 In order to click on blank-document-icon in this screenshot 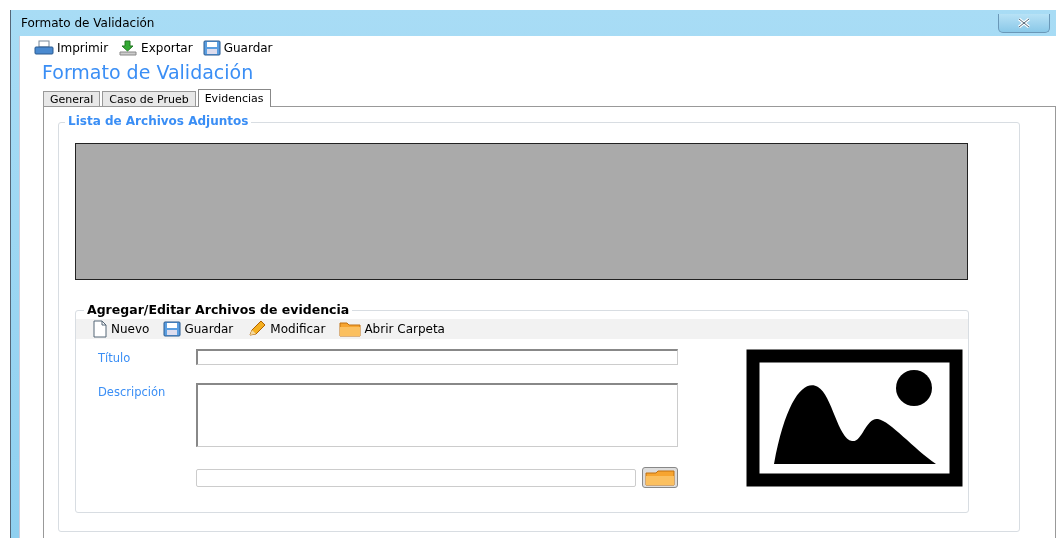, I will do `click(100, 329)`.